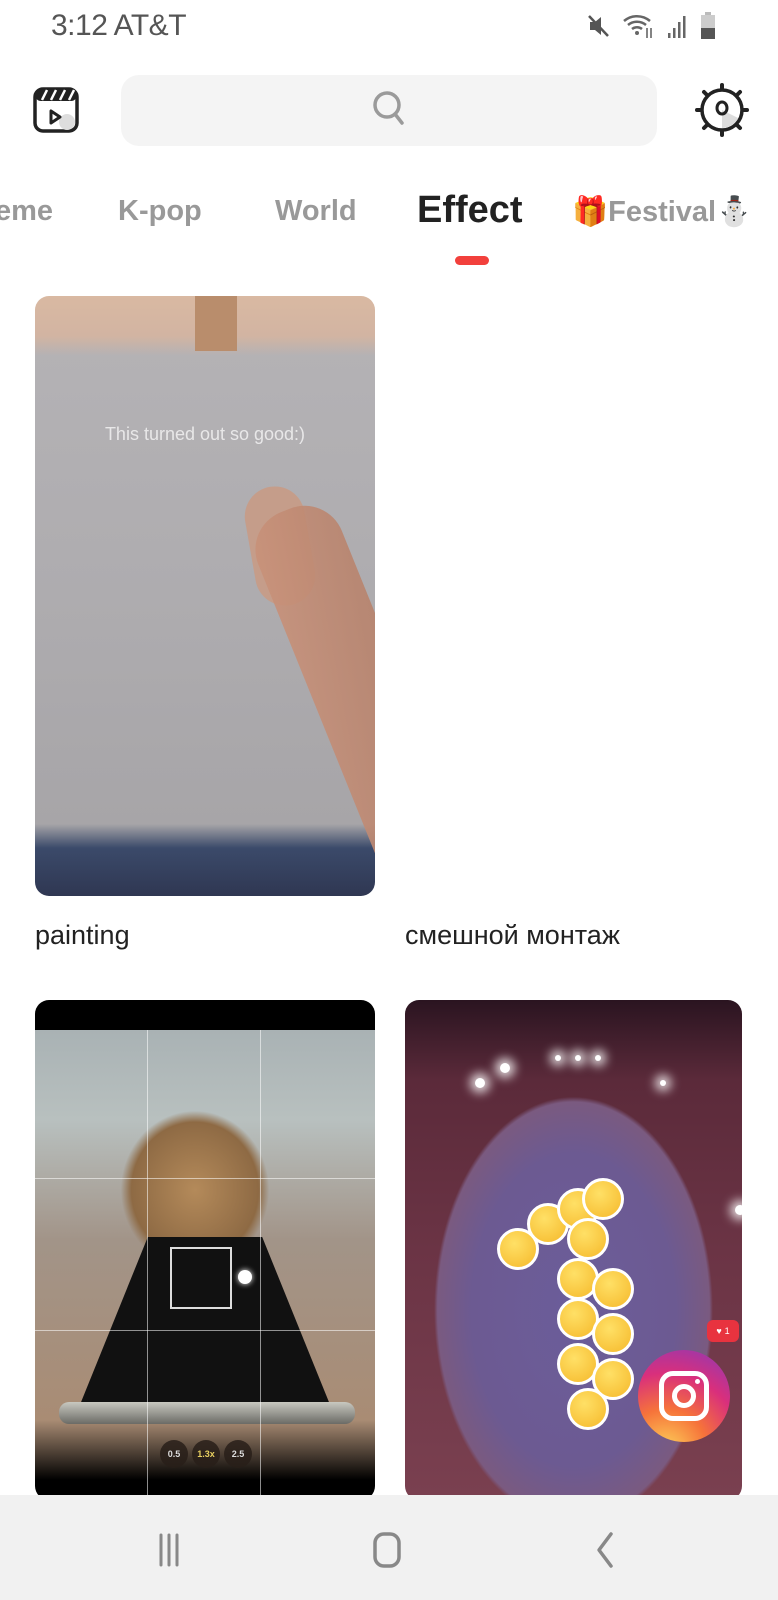  I want to click on zoom-option: 0.5, so click(174, 1454).